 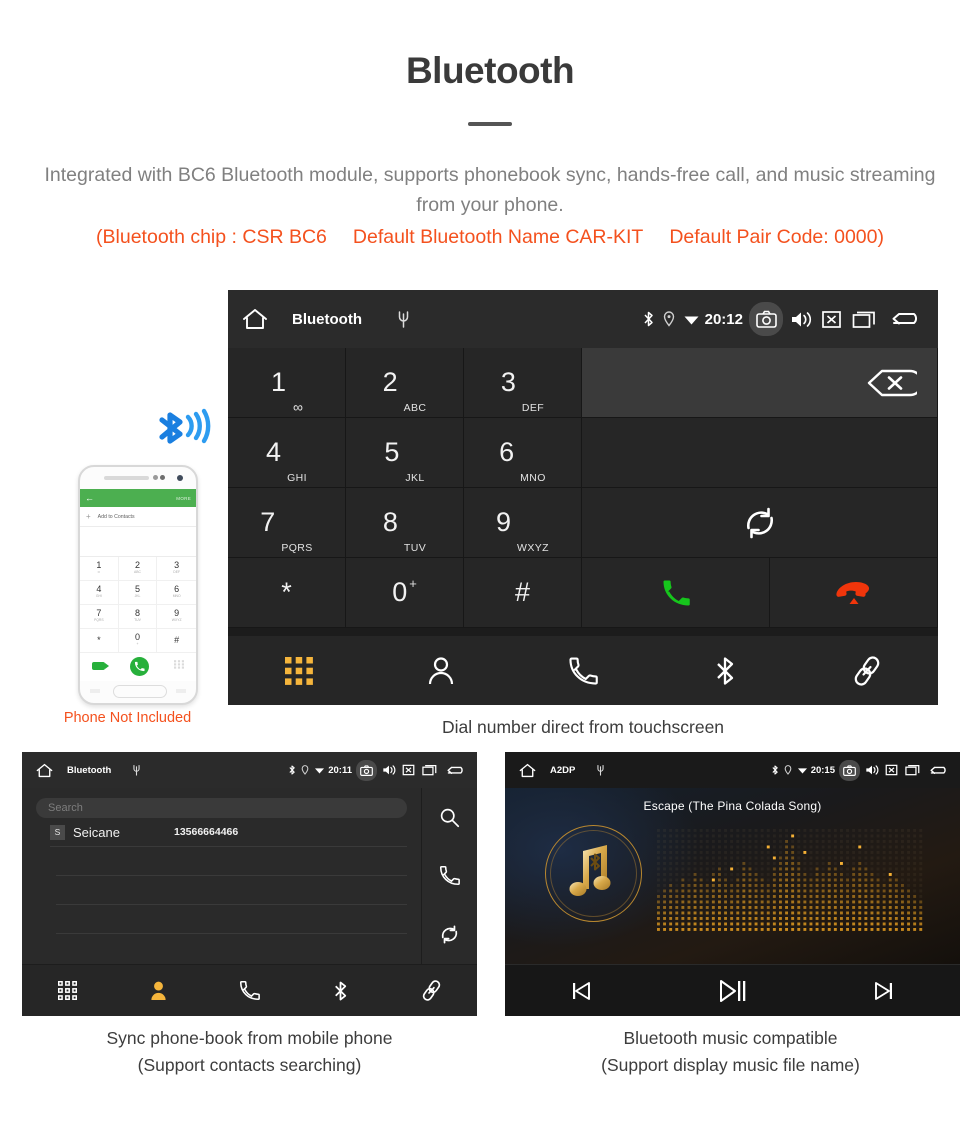 I want to click on play-pause-button, so click(x=733, y=991).